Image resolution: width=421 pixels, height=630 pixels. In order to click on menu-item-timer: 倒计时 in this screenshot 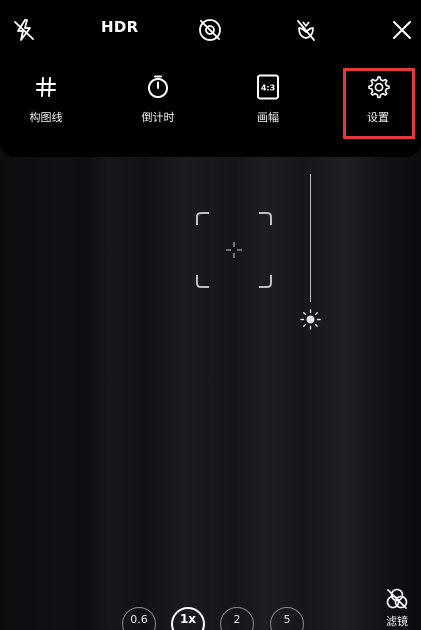, I will do `click(158, 104)`.